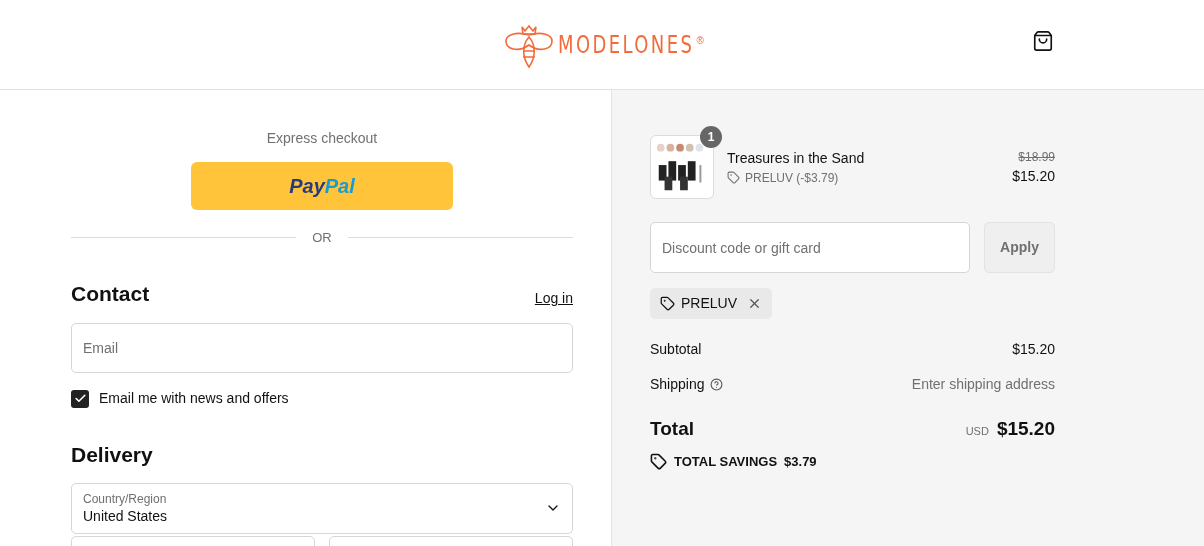  Describe the element at coordinates (810, 247) in the screenshot. I see `discount-field: Discount code or gift card` at that location.